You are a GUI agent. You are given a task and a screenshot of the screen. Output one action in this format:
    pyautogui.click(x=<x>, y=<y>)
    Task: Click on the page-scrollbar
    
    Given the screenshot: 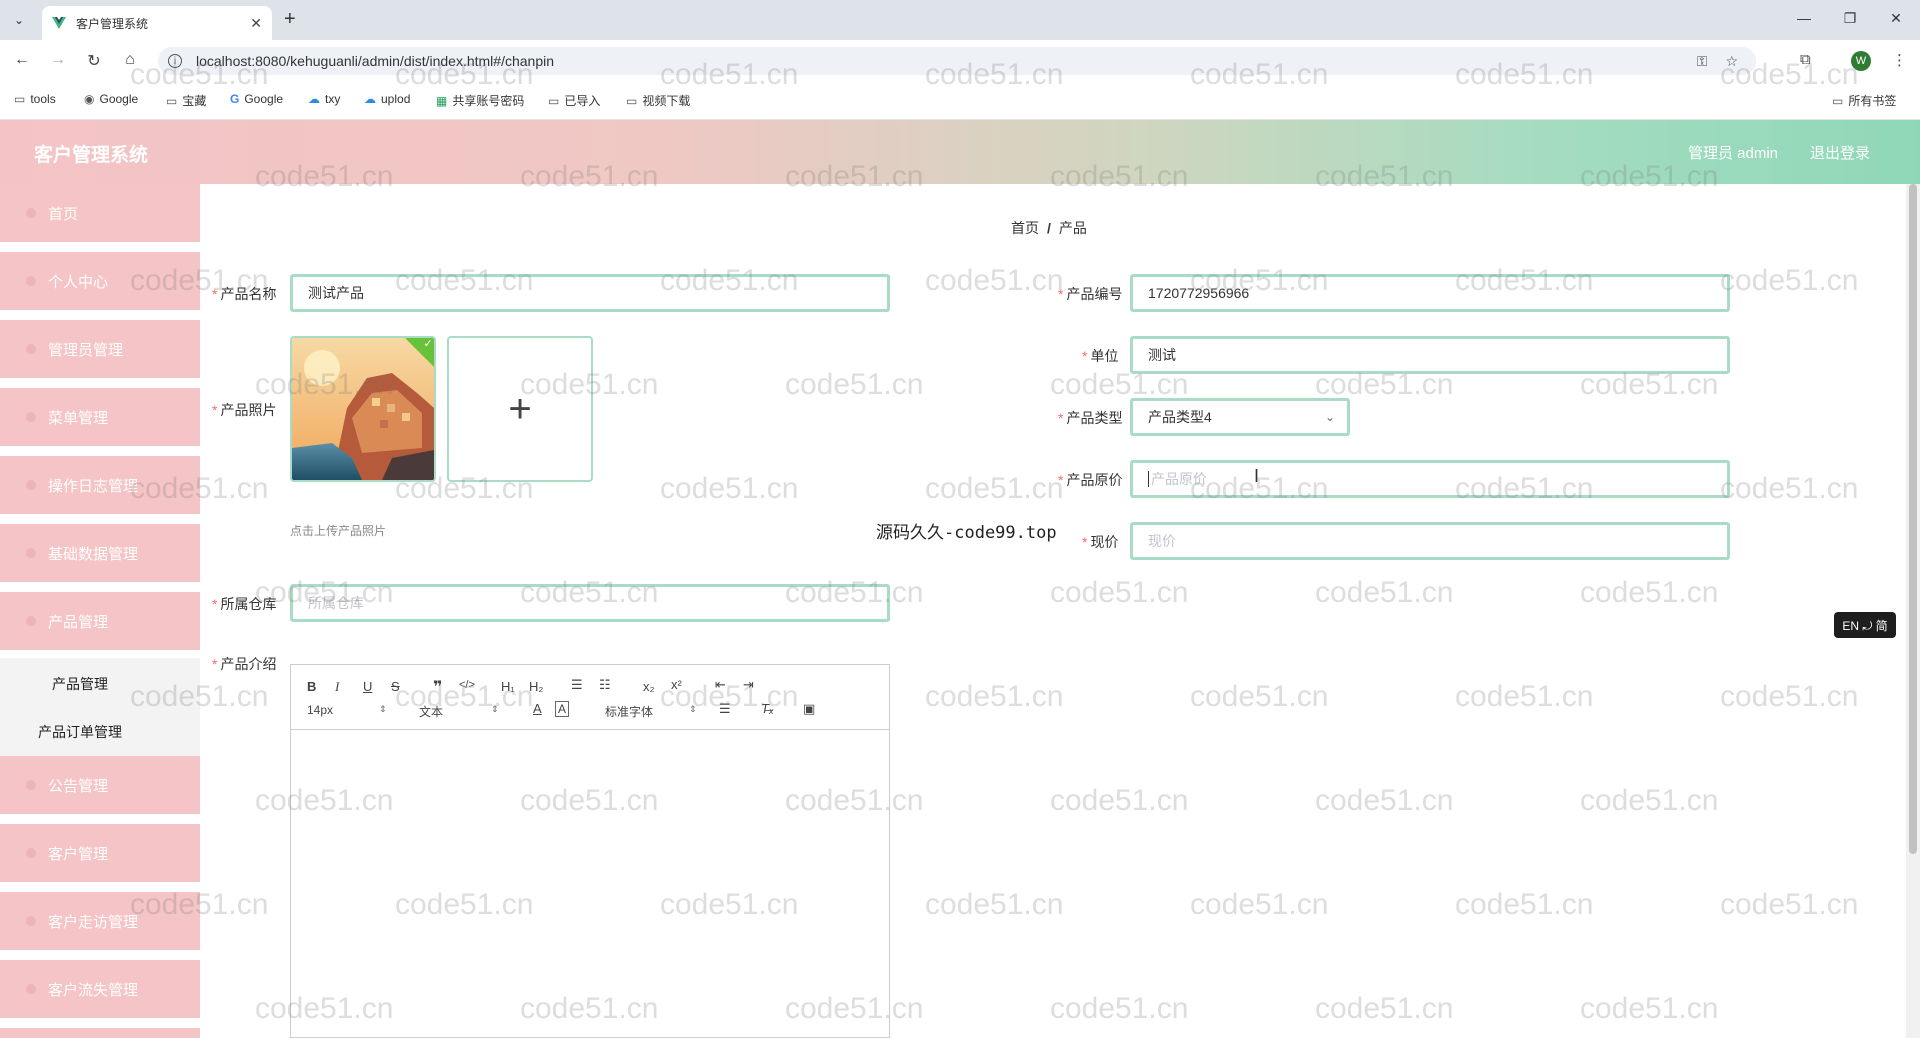 What is the action you would take?
    pyautogui.click(x=1913, y=611)
    